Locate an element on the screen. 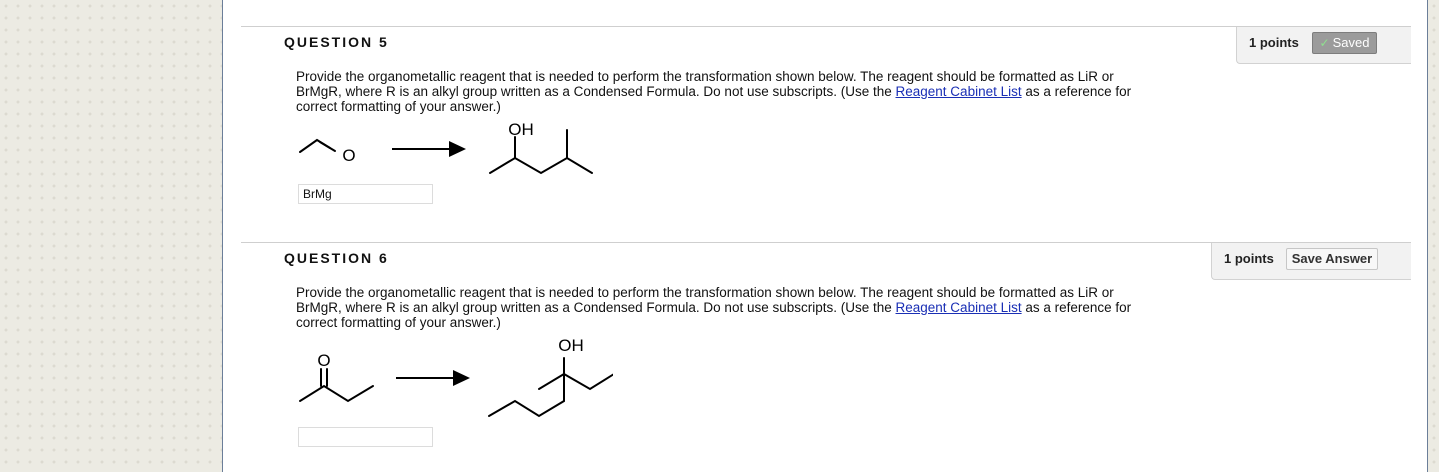 This screenshot has height=472, width=1439. question-5-answer-input is located at coordinates (365, 194).